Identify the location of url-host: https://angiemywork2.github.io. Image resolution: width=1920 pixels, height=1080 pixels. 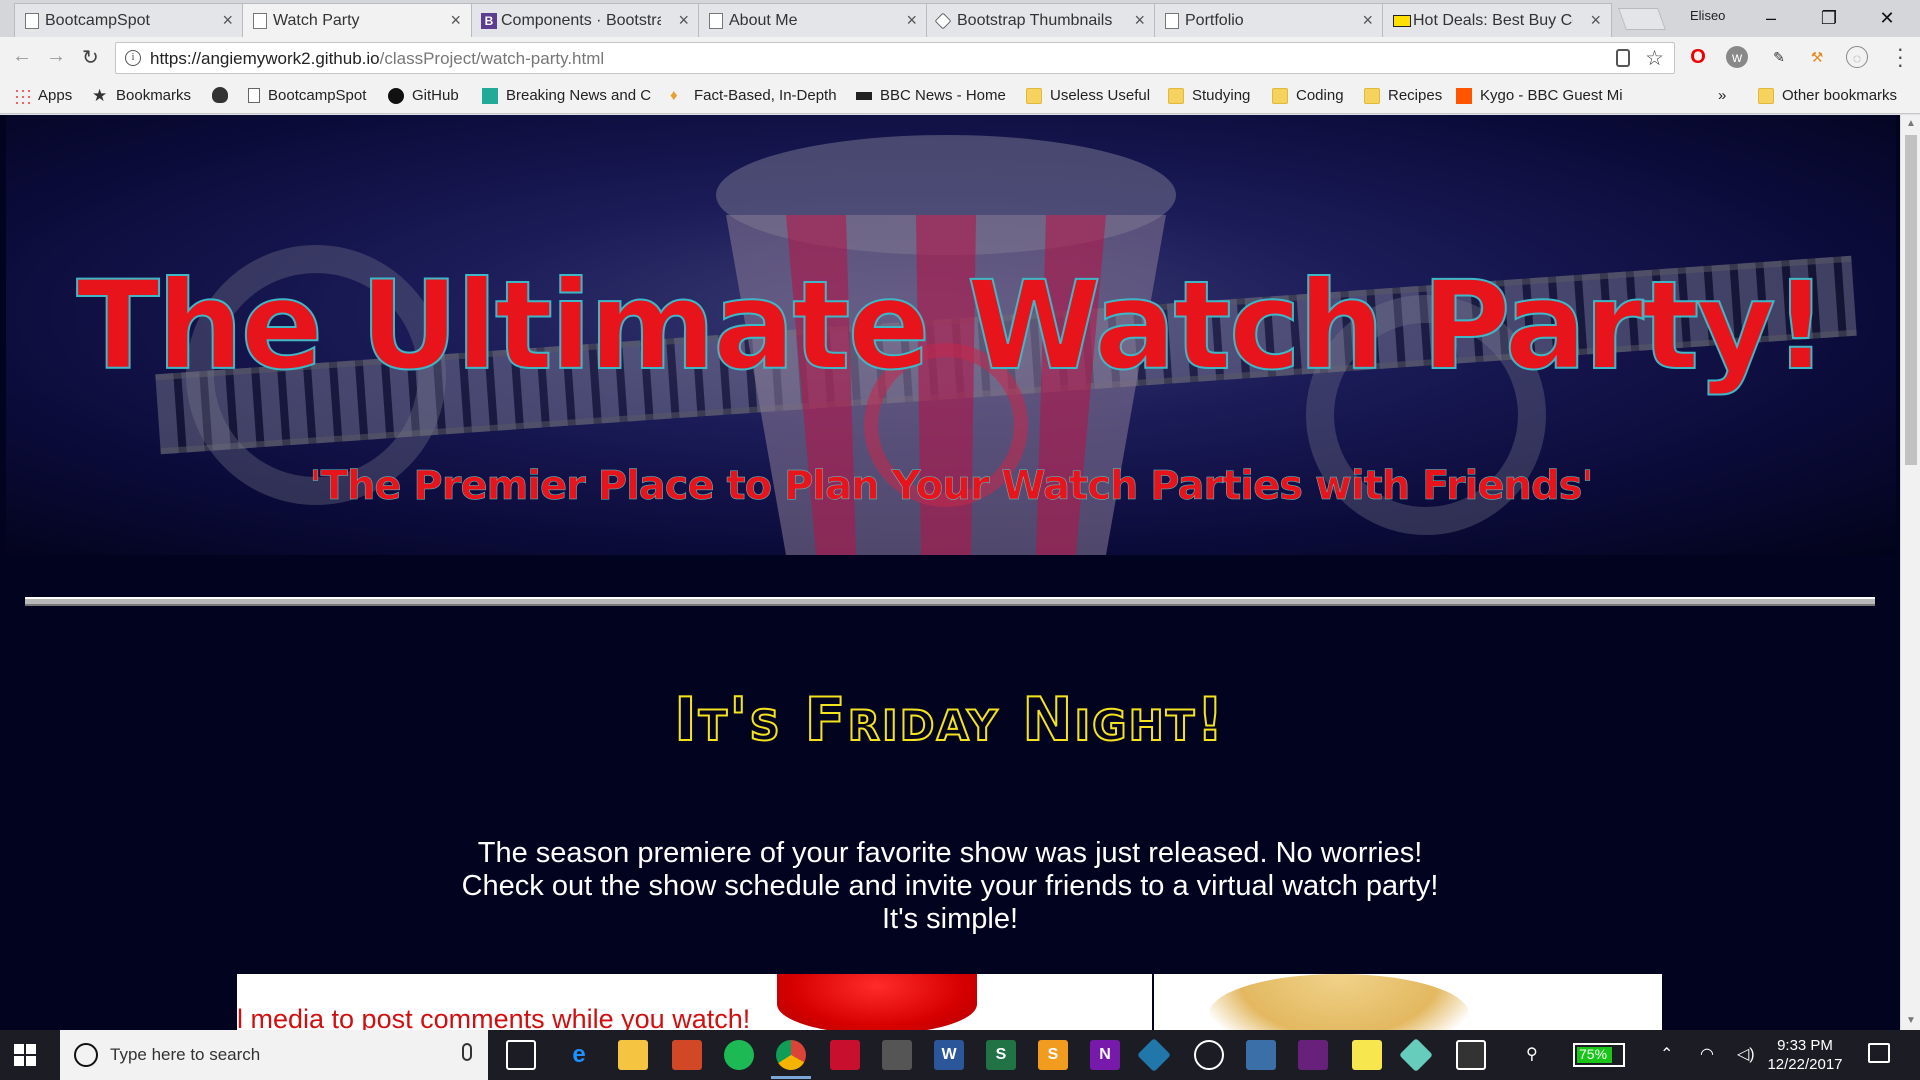
(265, 58).